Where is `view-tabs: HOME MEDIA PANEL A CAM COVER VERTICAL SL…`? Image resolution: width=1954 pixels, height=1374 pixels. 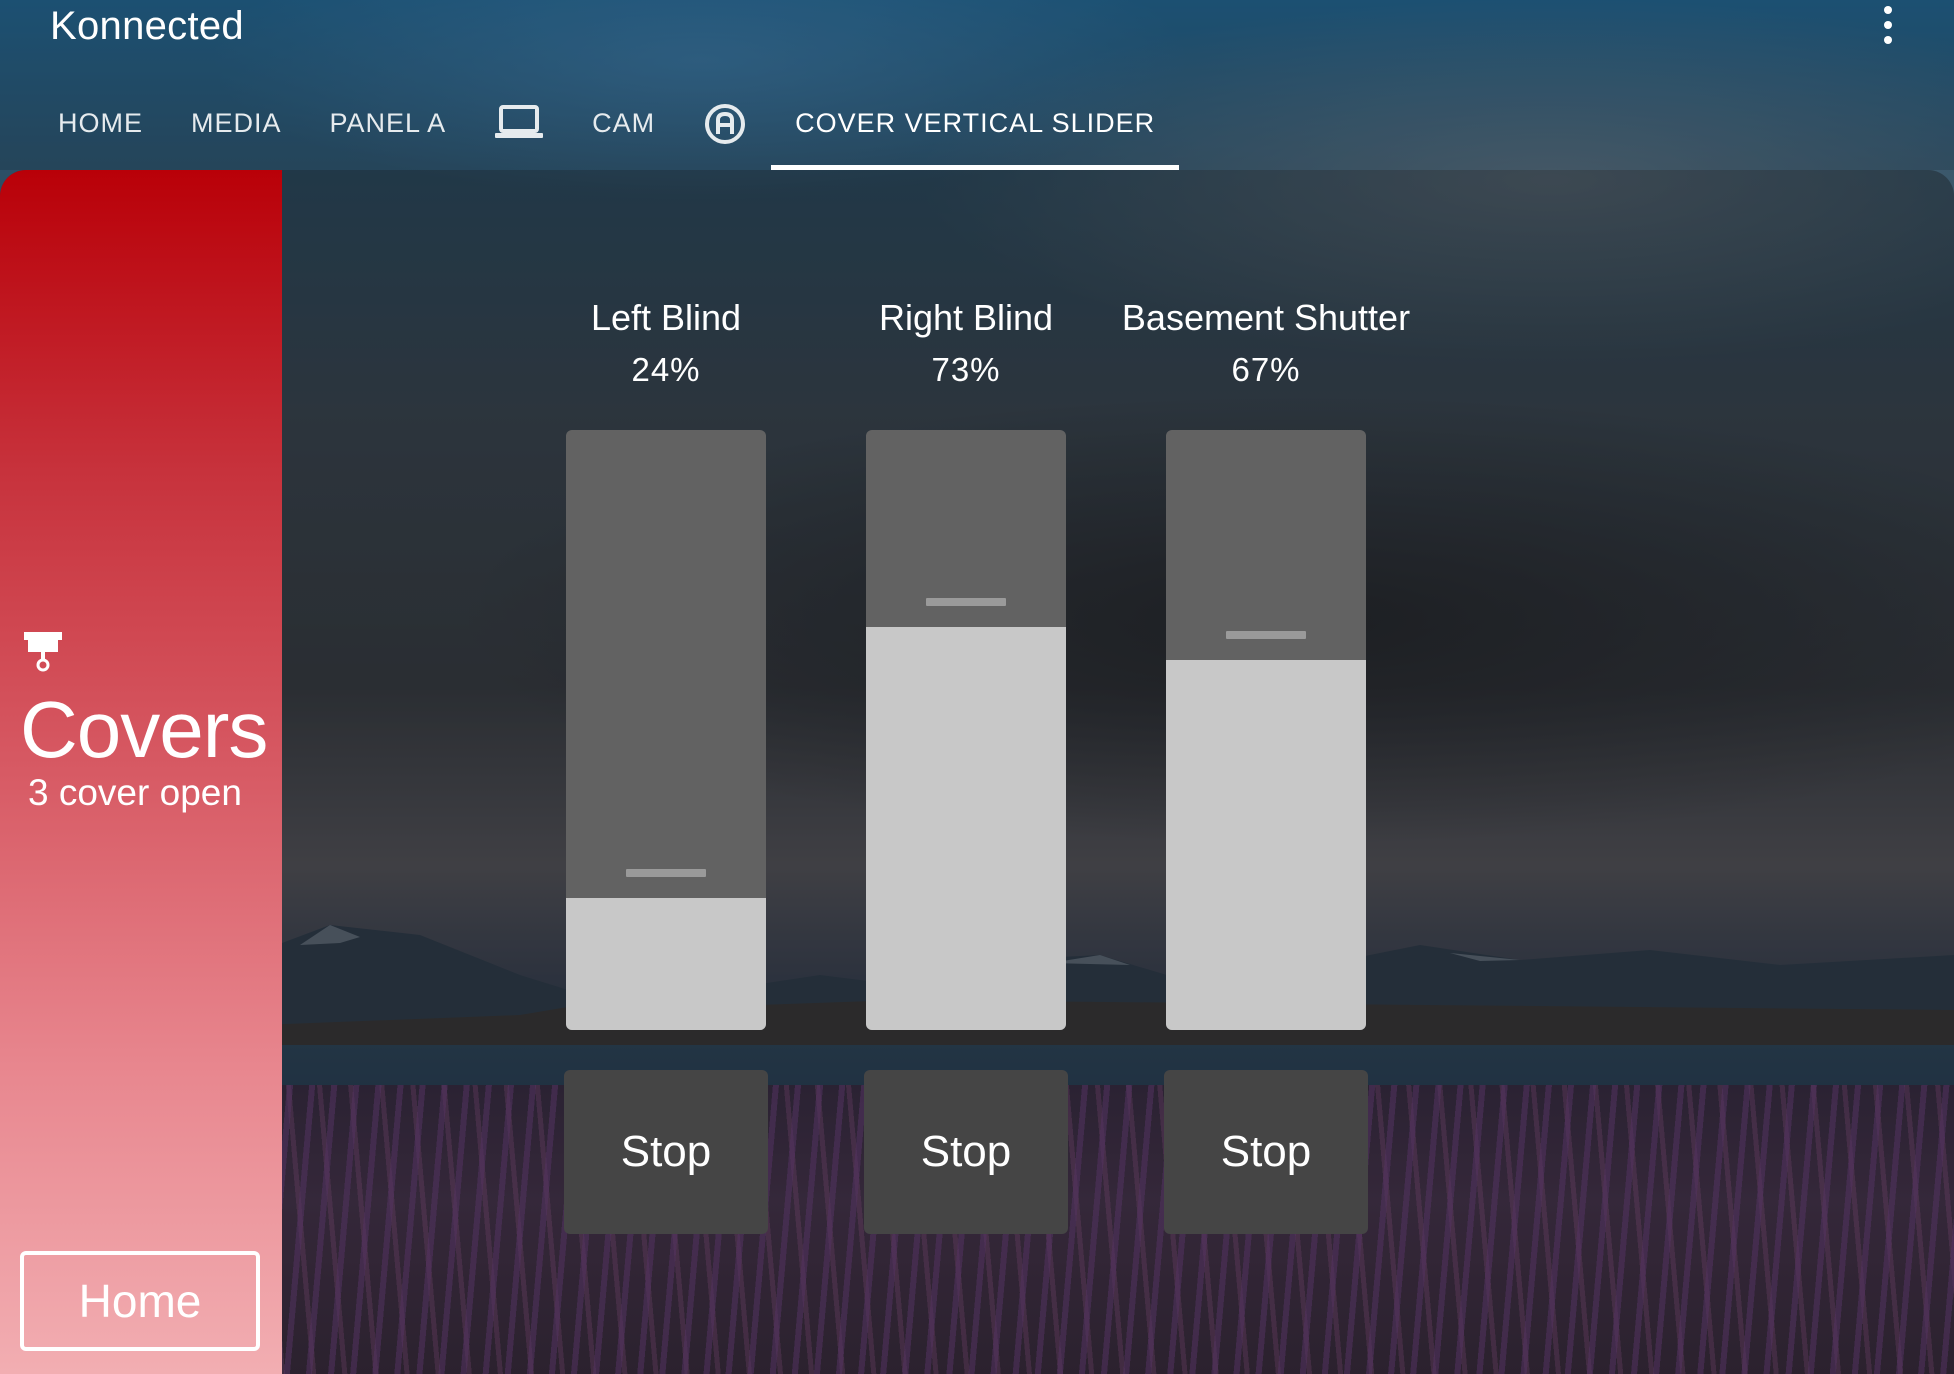 view-tabs: HOME MEDIA PANEL A CAM COVER VERTICAL SL… is located at coordinates (607, 131).